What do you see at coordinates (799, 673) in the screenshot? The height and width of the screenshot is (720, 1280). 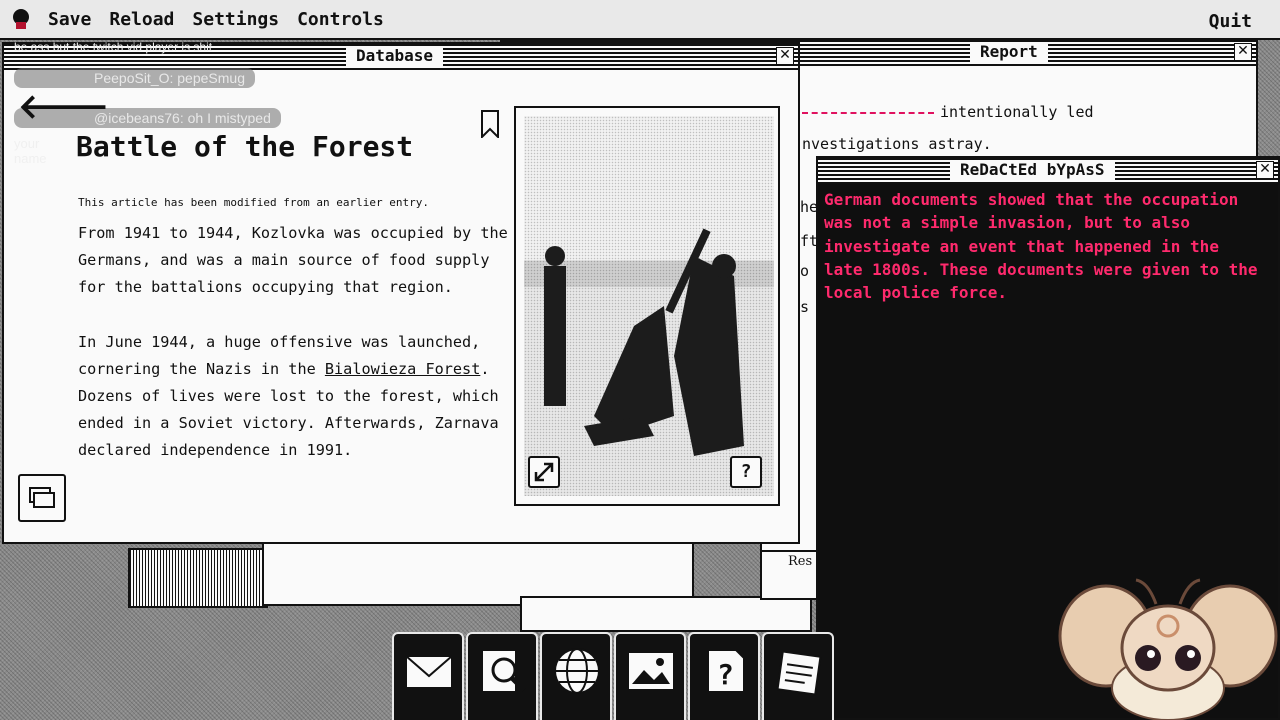 I see `notes-icon` at bounding box center [799, 673].